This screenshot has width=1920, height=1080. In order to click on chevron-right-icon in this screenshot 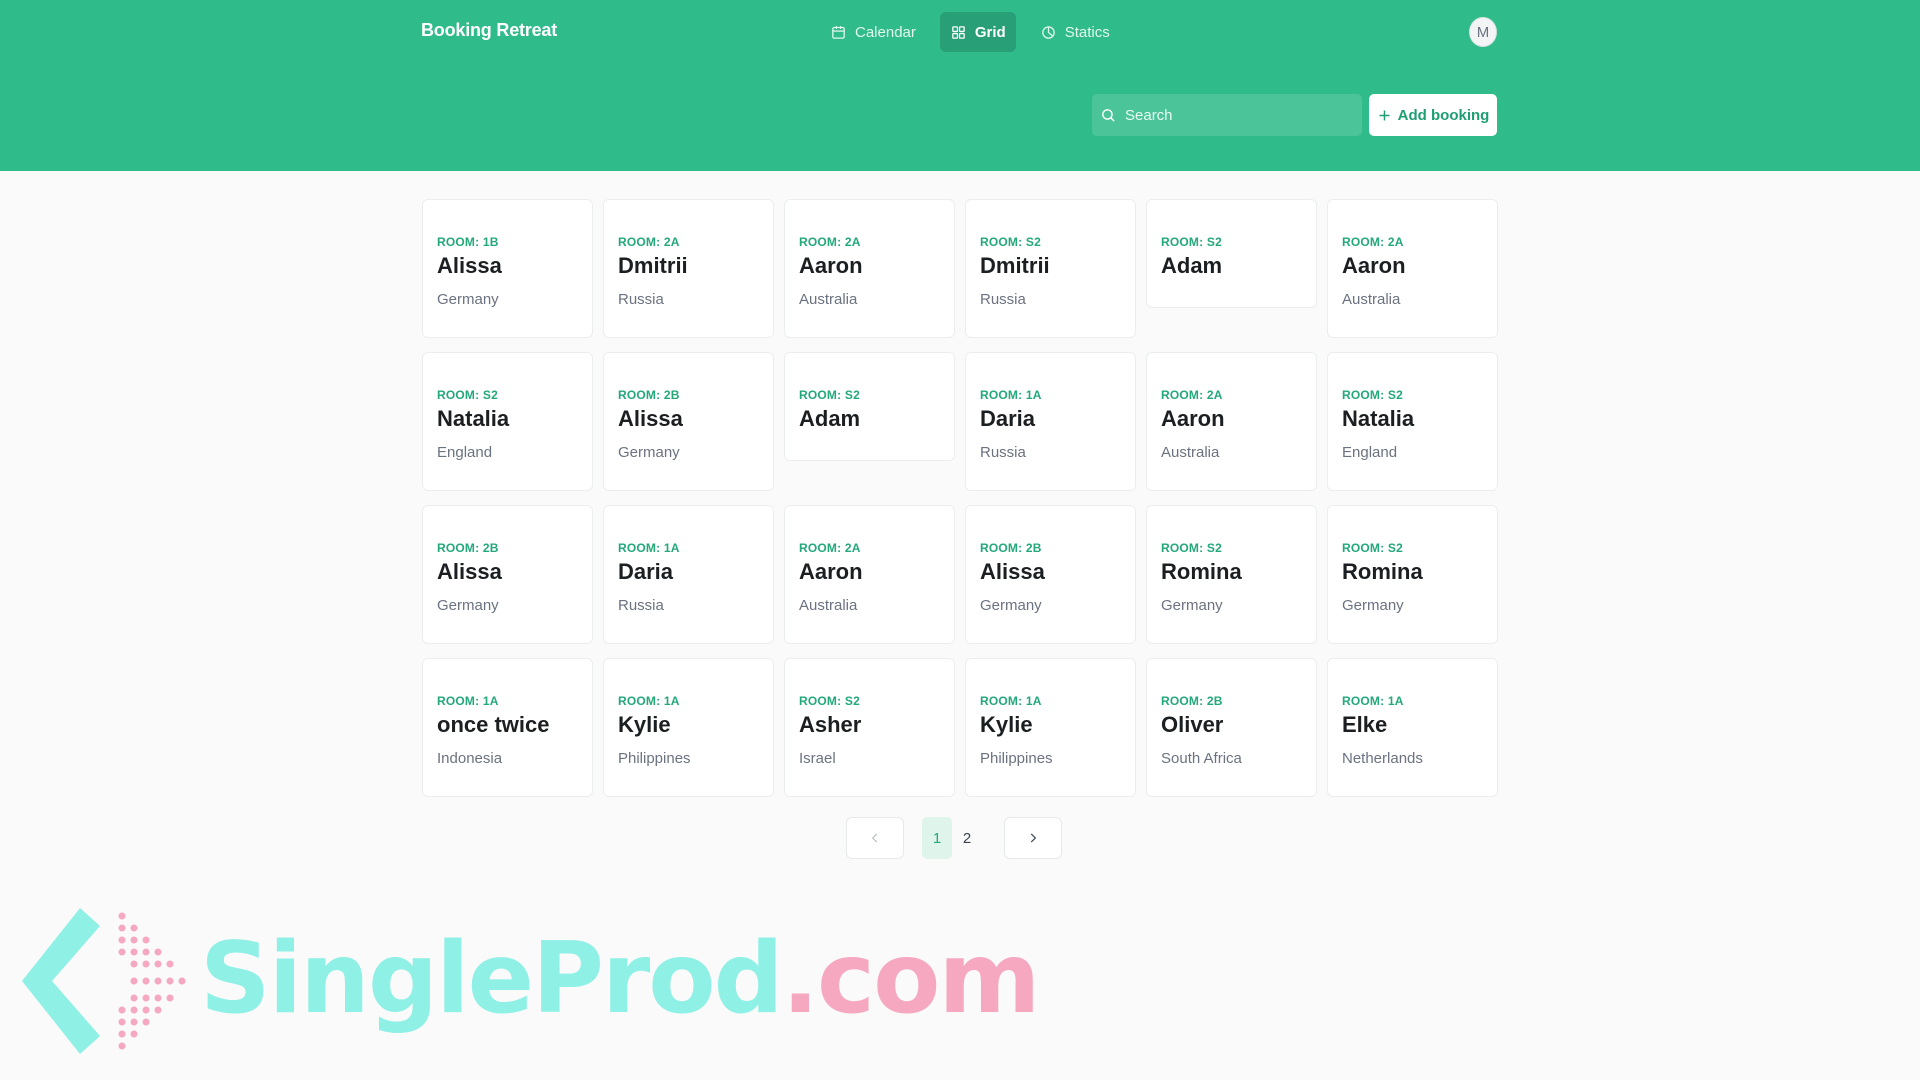, I will do `click(1033, 838)`.